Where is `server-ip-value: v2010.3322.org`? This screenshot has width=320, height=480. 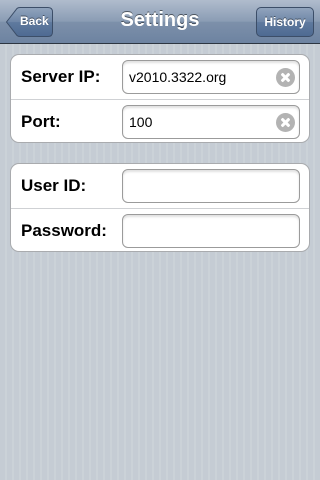
server-ip-value: v2010.3322.org is located at coordinates (178, 77).